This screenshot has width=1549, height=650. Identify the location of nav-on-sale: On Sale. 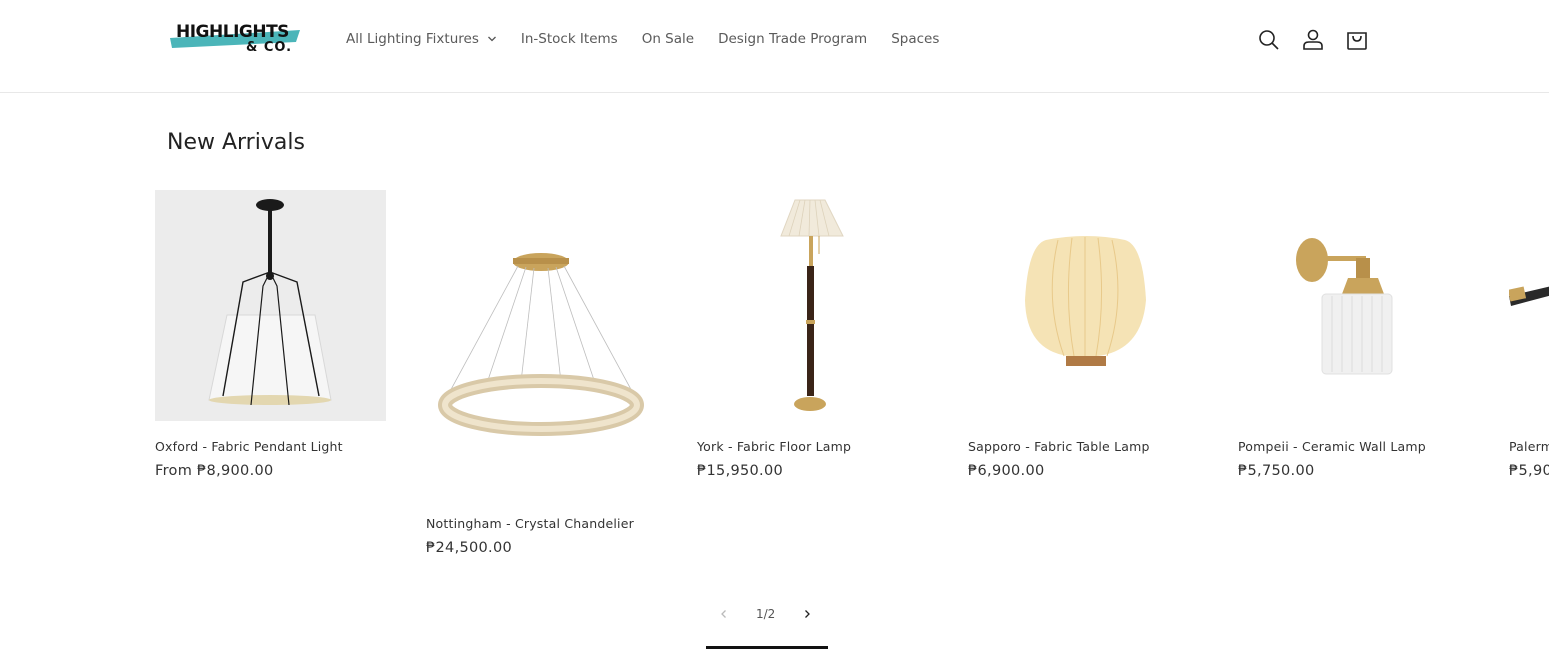
(668, 39).